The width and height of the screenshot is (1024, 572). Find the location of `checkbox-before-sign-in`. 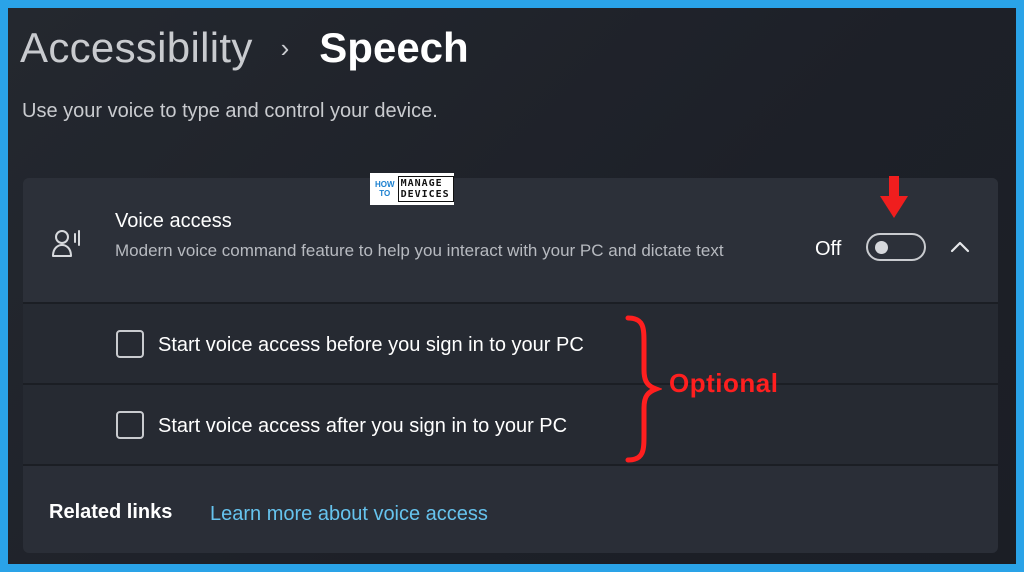

checkbox-before-sign-in is located at coordinates (130, 344).